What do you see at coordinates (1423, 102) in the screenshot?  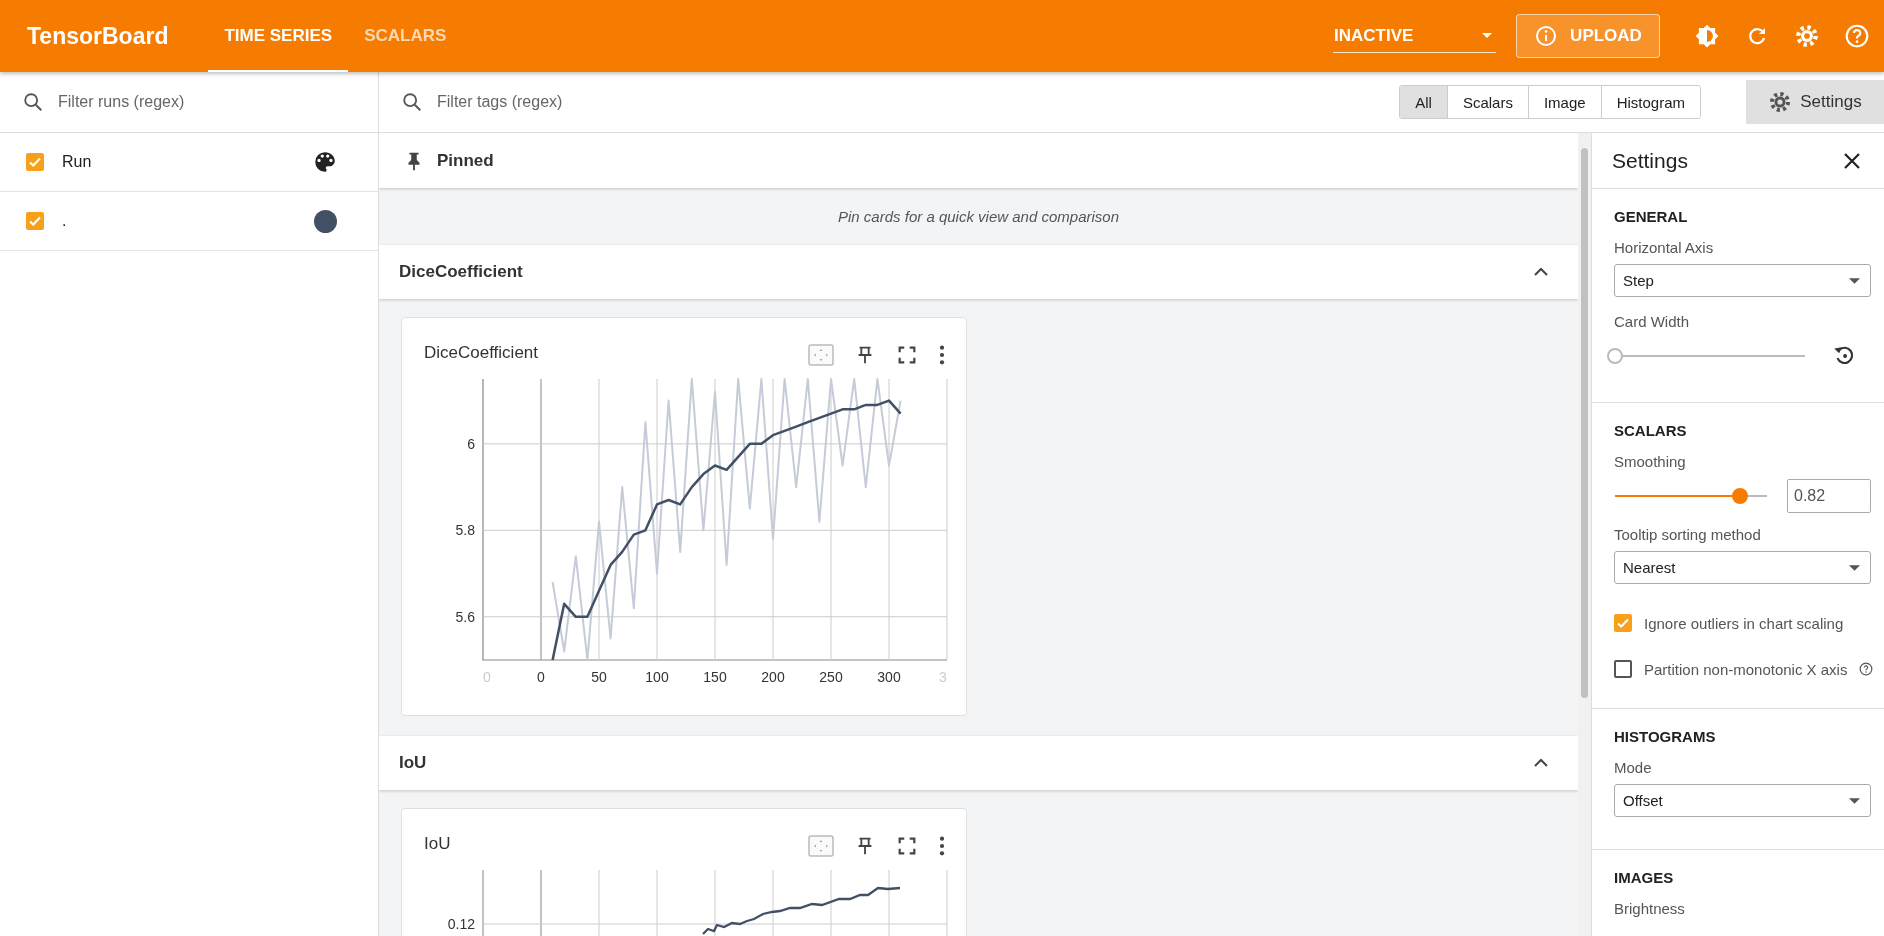 I see `type-filter-toggle: All` at bounding box center [1423, 102].